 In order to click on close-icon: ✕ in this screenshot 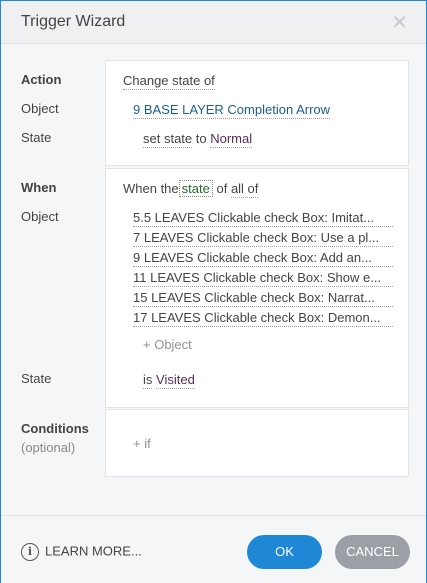, I will do `click(399, 22)`.